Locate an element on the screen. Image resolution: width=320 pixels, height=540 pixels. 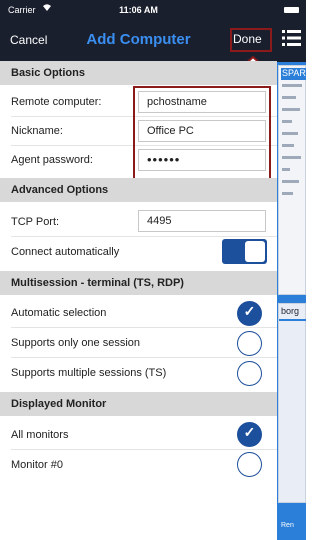
computer-thumbnail: SPAR is located at coordinates (292, 180).